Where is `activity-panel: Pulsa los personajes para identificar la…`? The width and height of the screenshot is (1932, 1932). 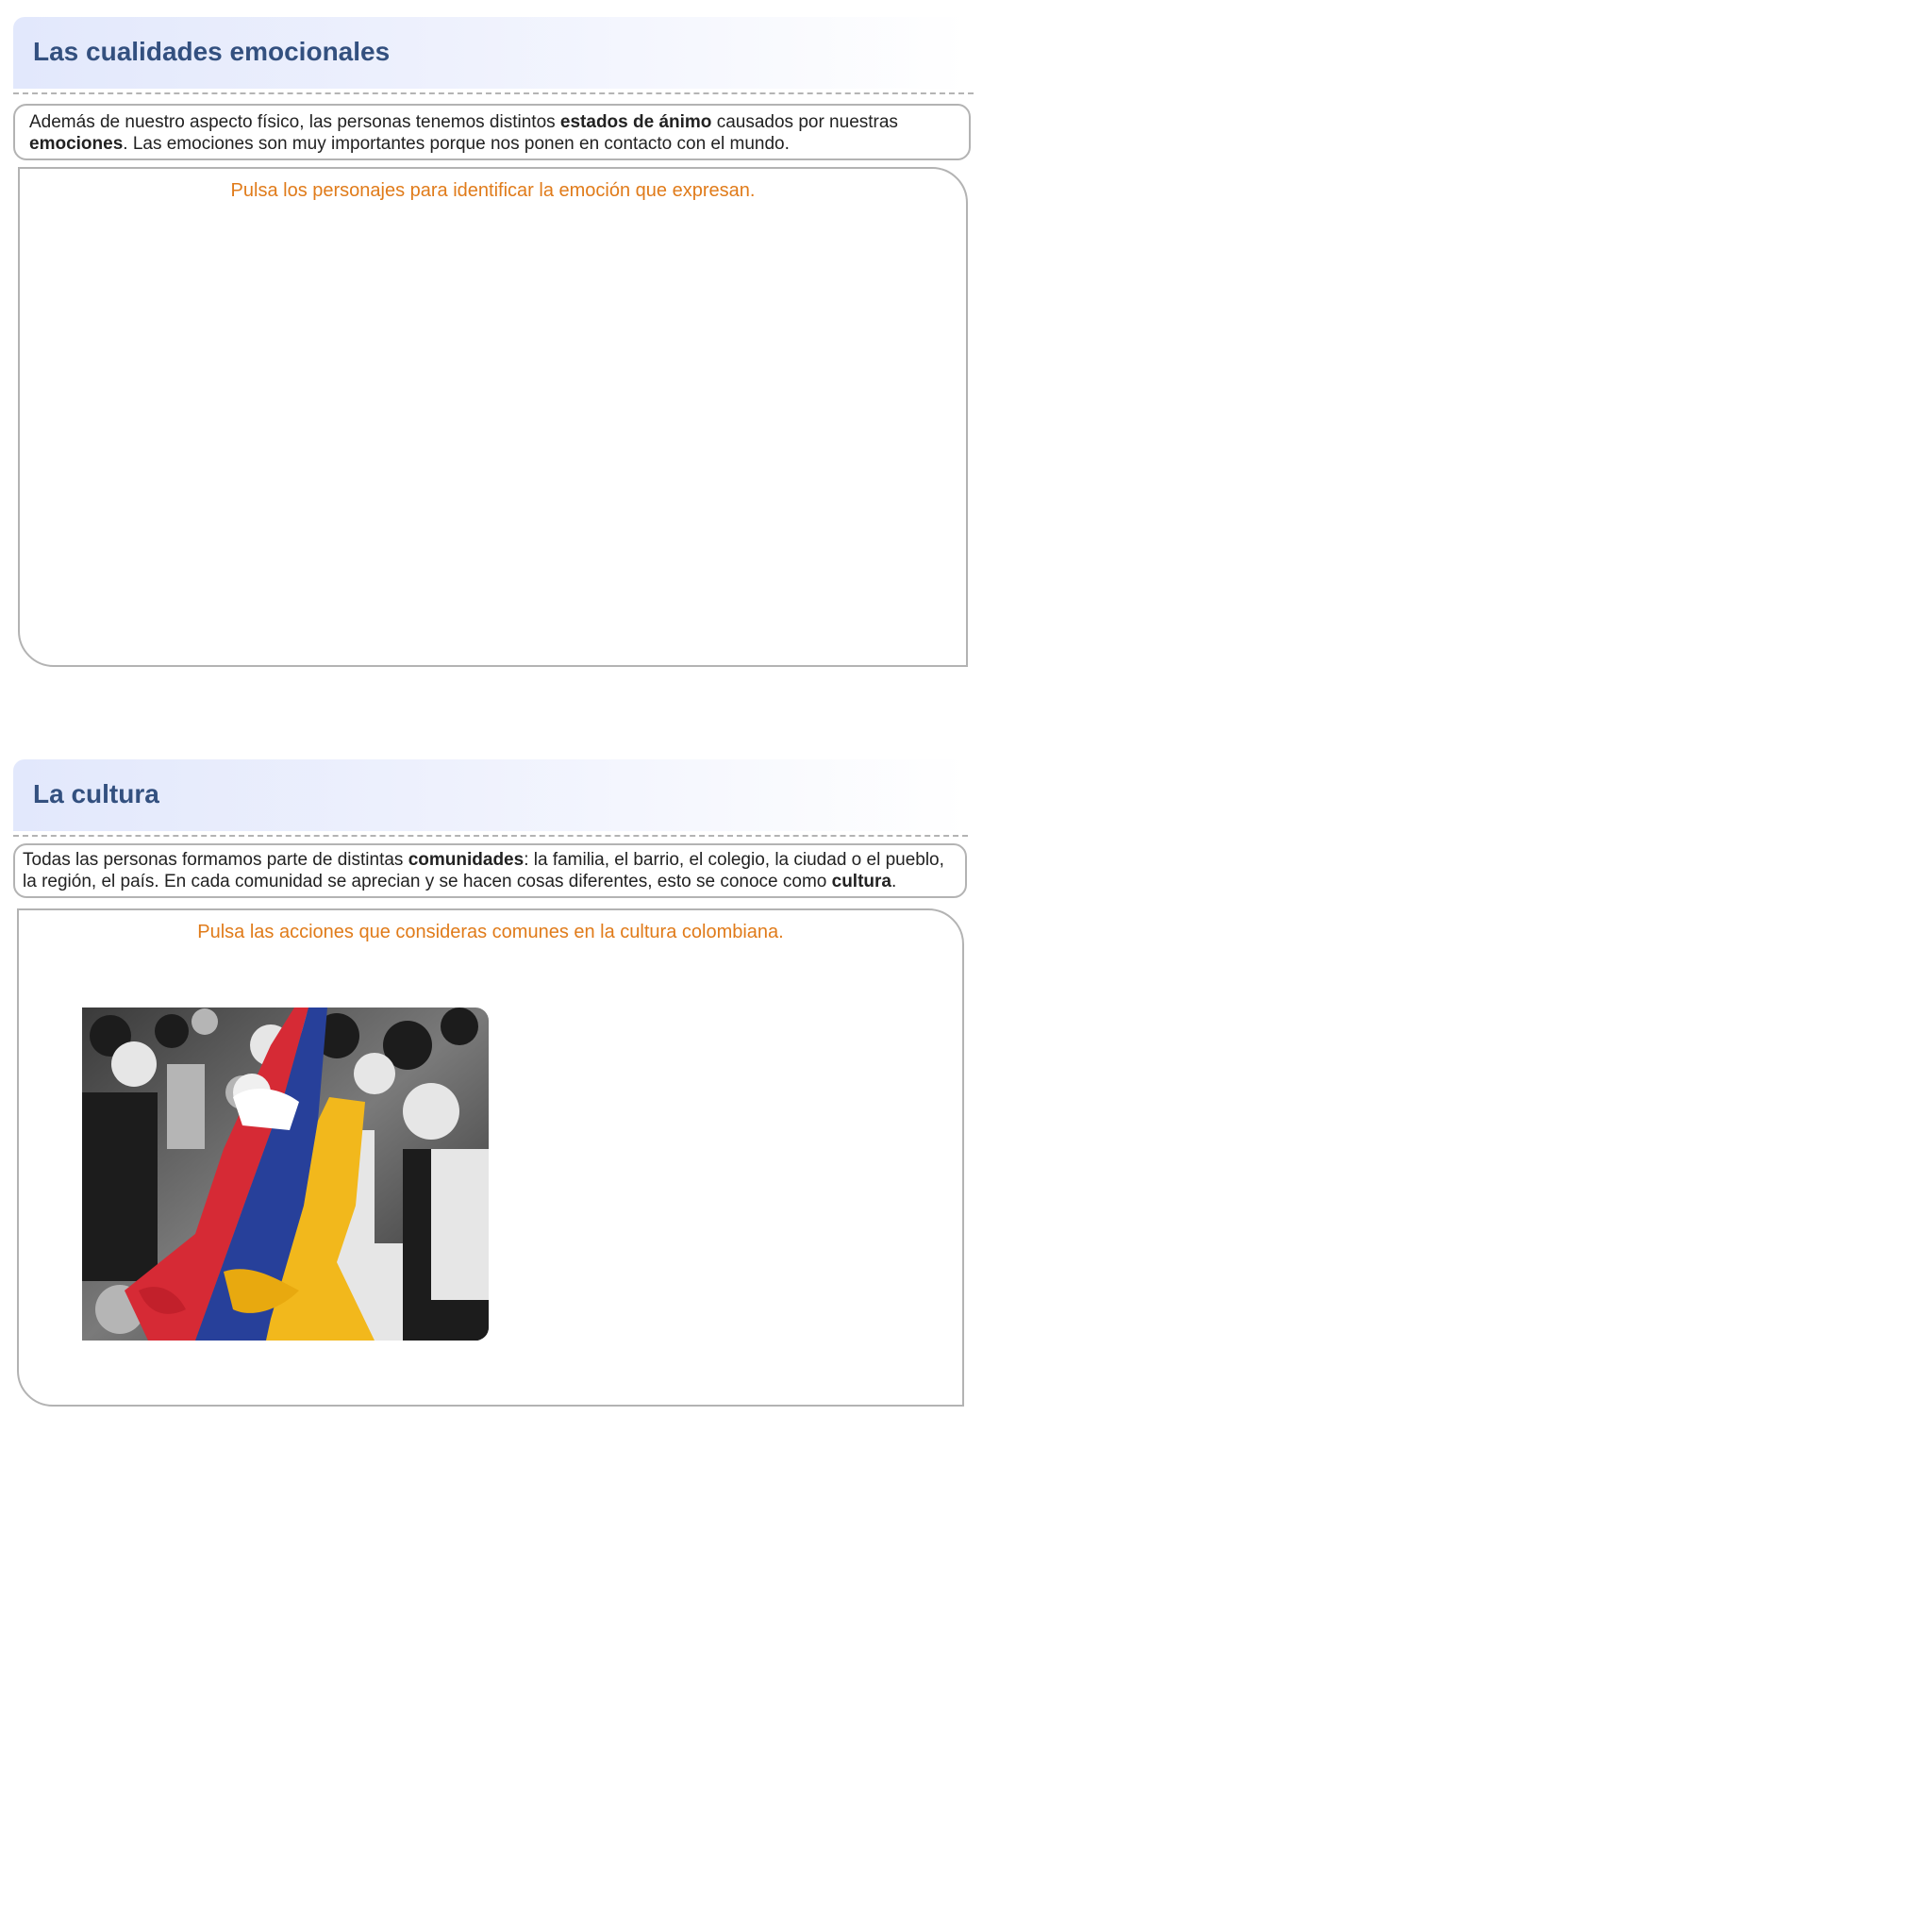
activity-panel: Pulsa los personajes para identificar la… is located at coordinates (493, 417).